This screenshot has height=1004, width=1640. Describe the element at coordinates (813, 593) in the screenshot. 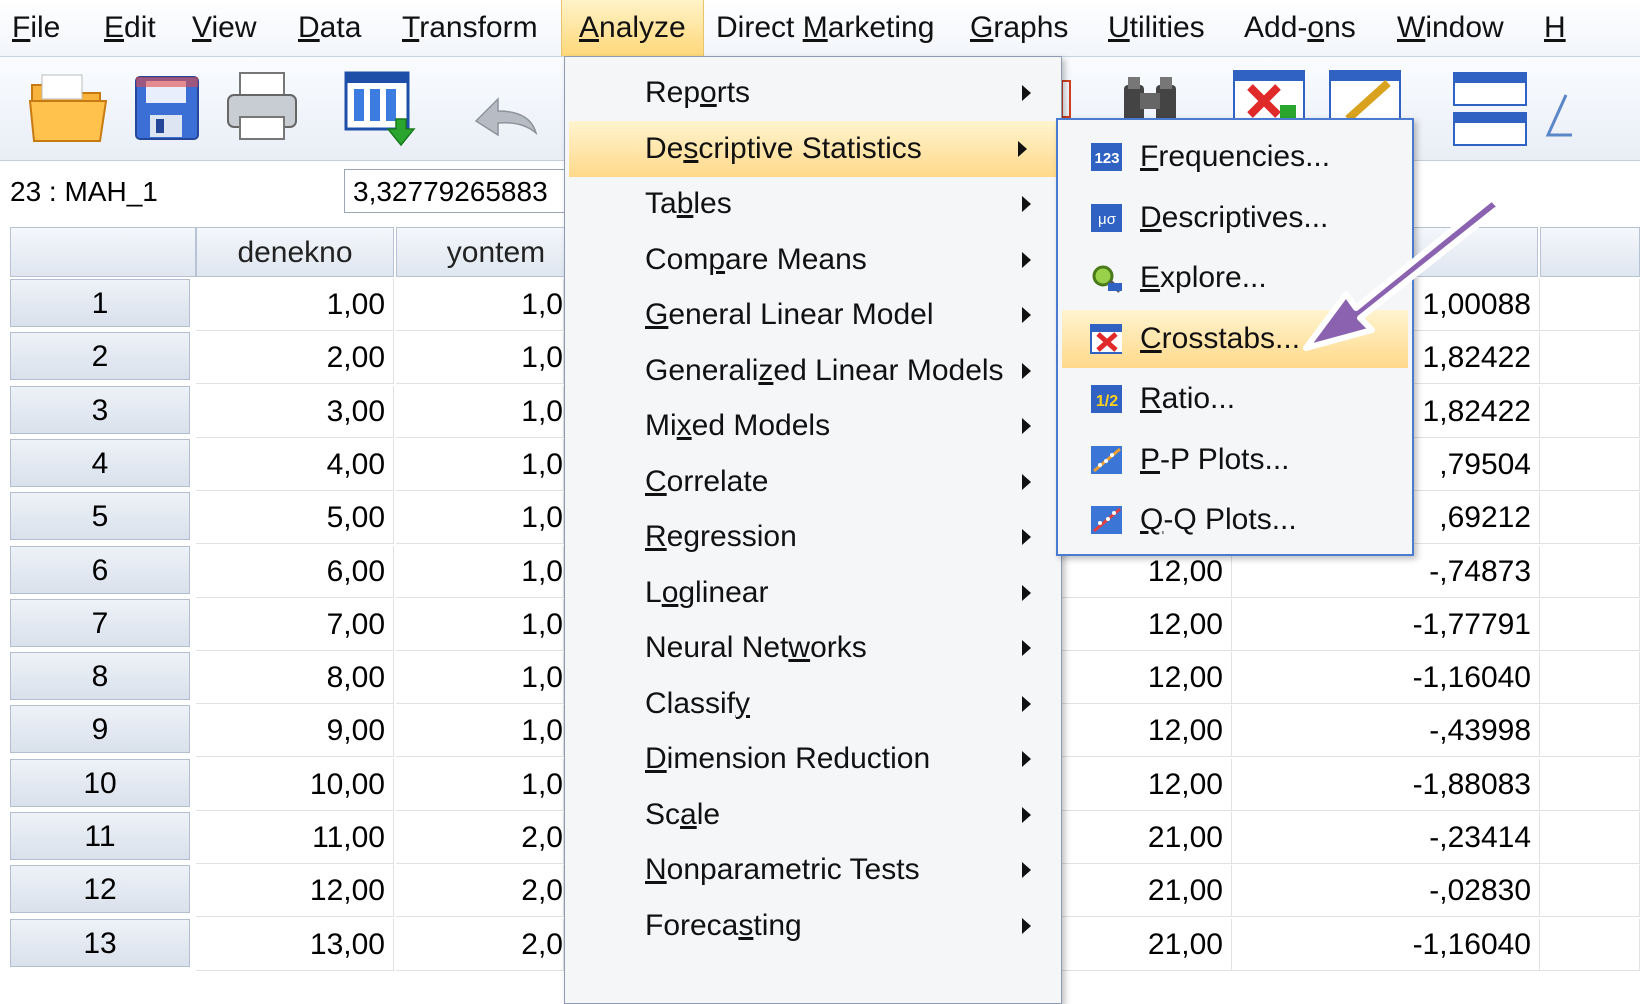

I see `menu-item-loglinear: Loglinear` at that location.